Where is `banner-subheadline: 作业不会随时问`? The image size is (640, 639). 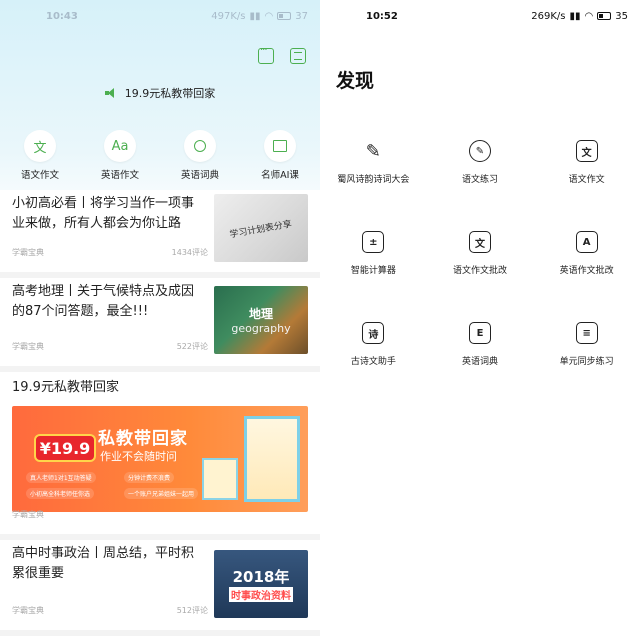
banner-subheadline: 作业不会随时问 is located at coordinates (138, 456).